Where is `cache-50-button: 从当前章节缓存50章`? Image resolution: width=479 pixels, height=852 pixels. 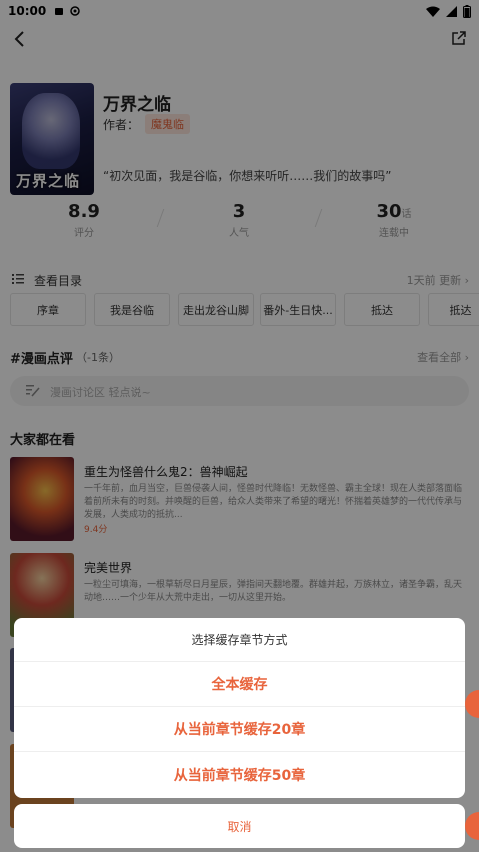
cache-50-button: 从当前章节缓存50章 is located at coordinates (239, 774).